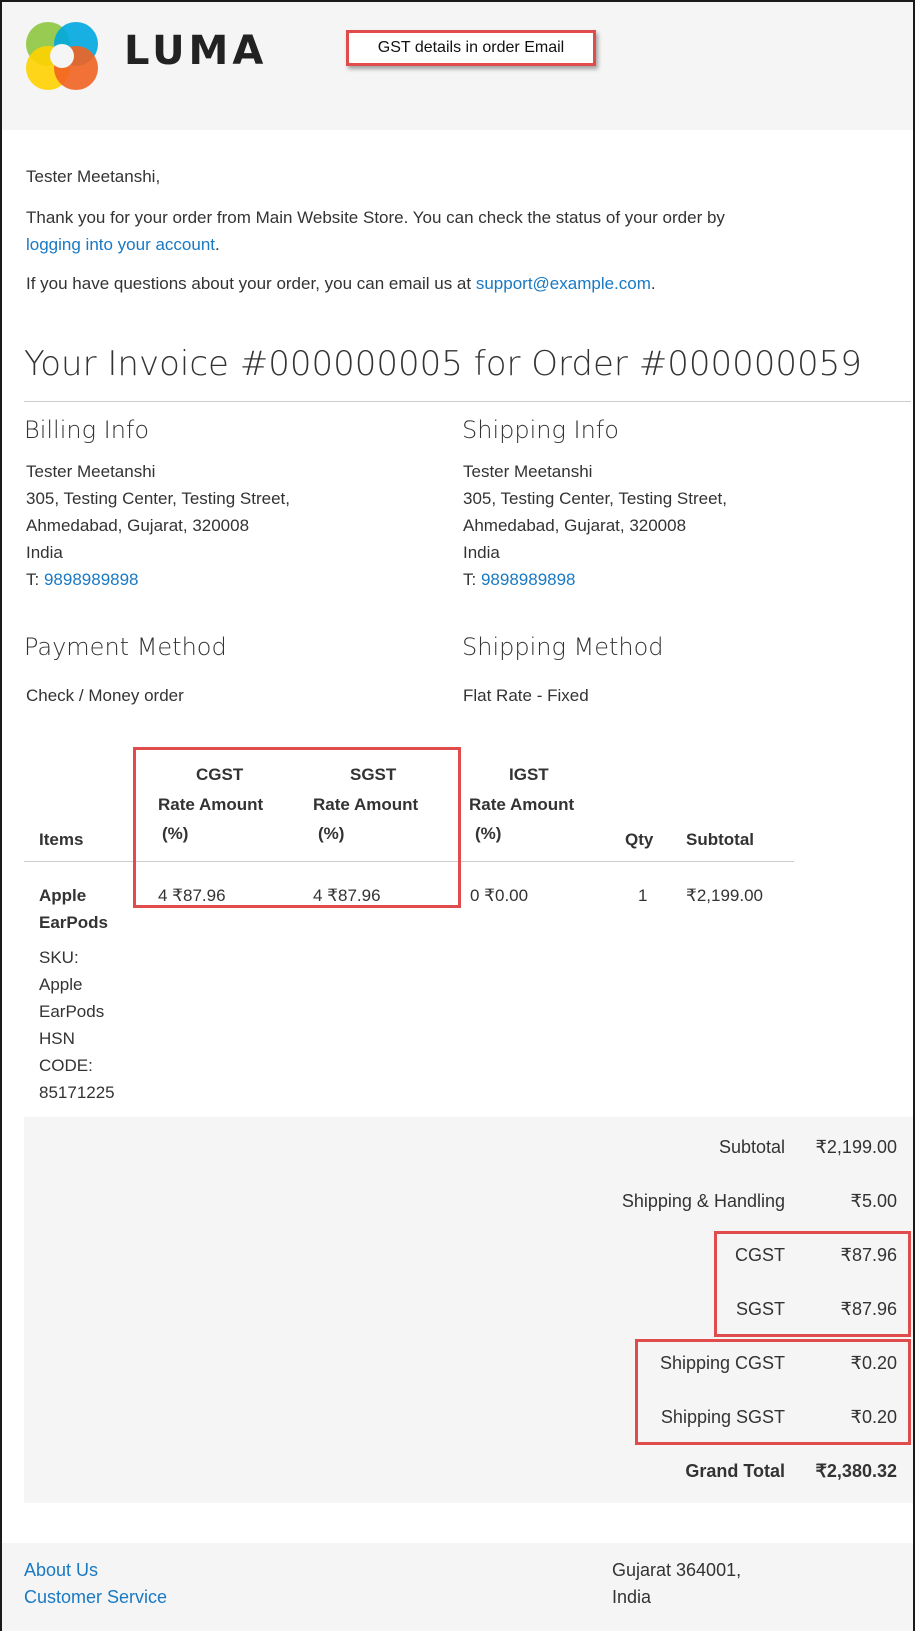  I want to click on igst-pct-header: (%), so click(488, 833).